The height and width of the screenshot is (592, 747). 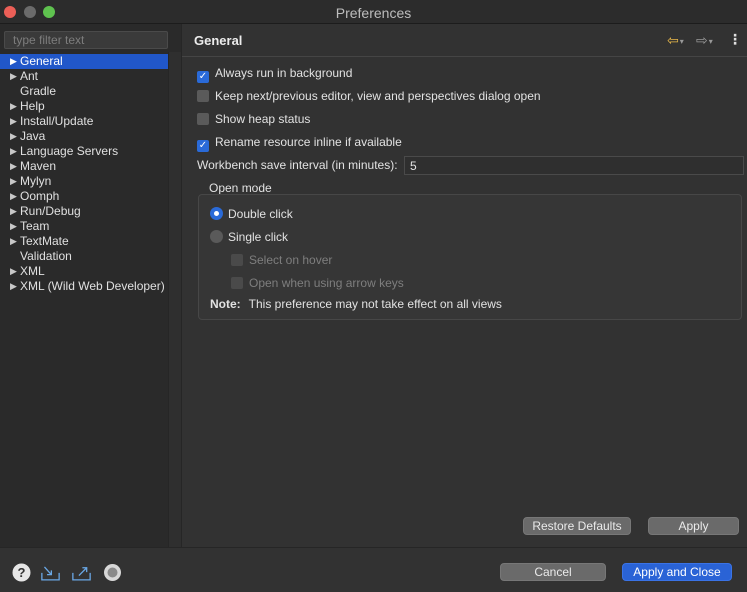 What do you see at coordinates (577, 526) in the screenshot?
I see `restore-defaults-button: Restore Defaults` at bounding box center [577, 526].